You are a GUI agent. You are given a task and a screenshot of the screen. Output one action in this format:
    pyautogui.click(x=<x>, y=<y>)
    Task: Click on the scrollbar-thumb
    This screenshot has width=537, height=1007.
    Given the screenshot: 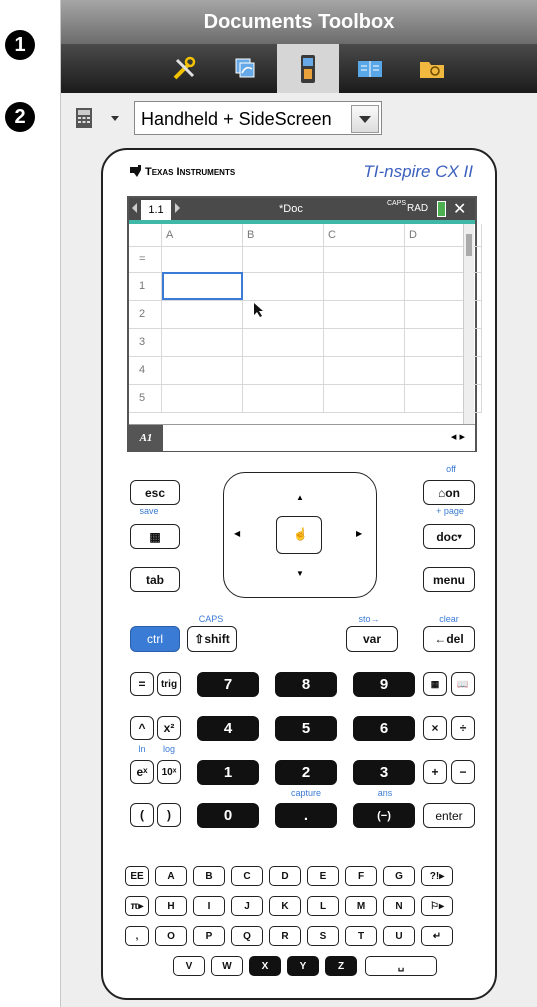 What is the action you would take?
    pyautogui.click(x=469, y=245)
    